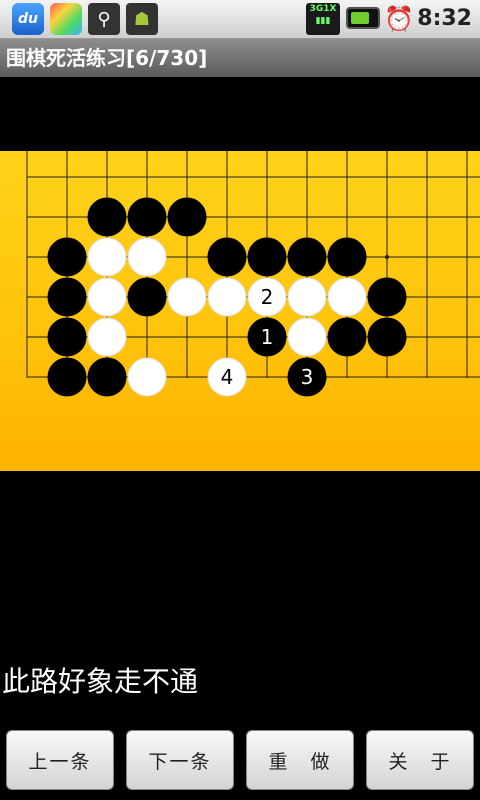 Image resolution: width=480 pixels, height=800 pixels. Describe the element at coordinates (104, 19) in the screenshot. I see `usb-icon: ⚲` at that location.